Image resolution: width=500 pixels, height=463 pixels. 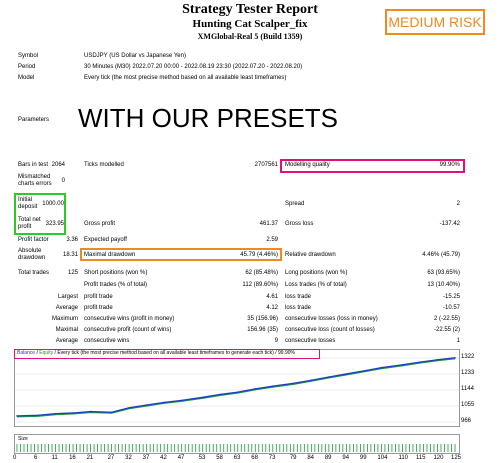 I want to click on maxdd-label: Maximal drawdown, so click(x=110, y=255).